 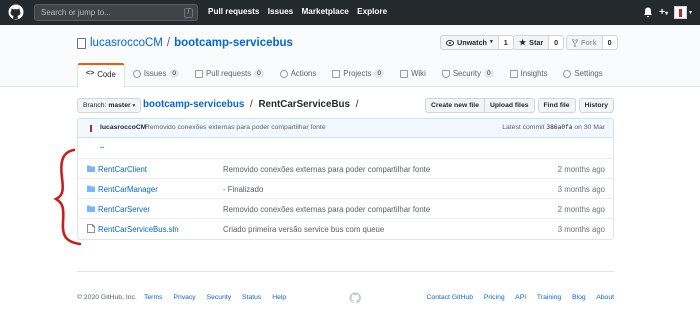 I want to click on footer-link-about: About, so click(x=605, y=297).